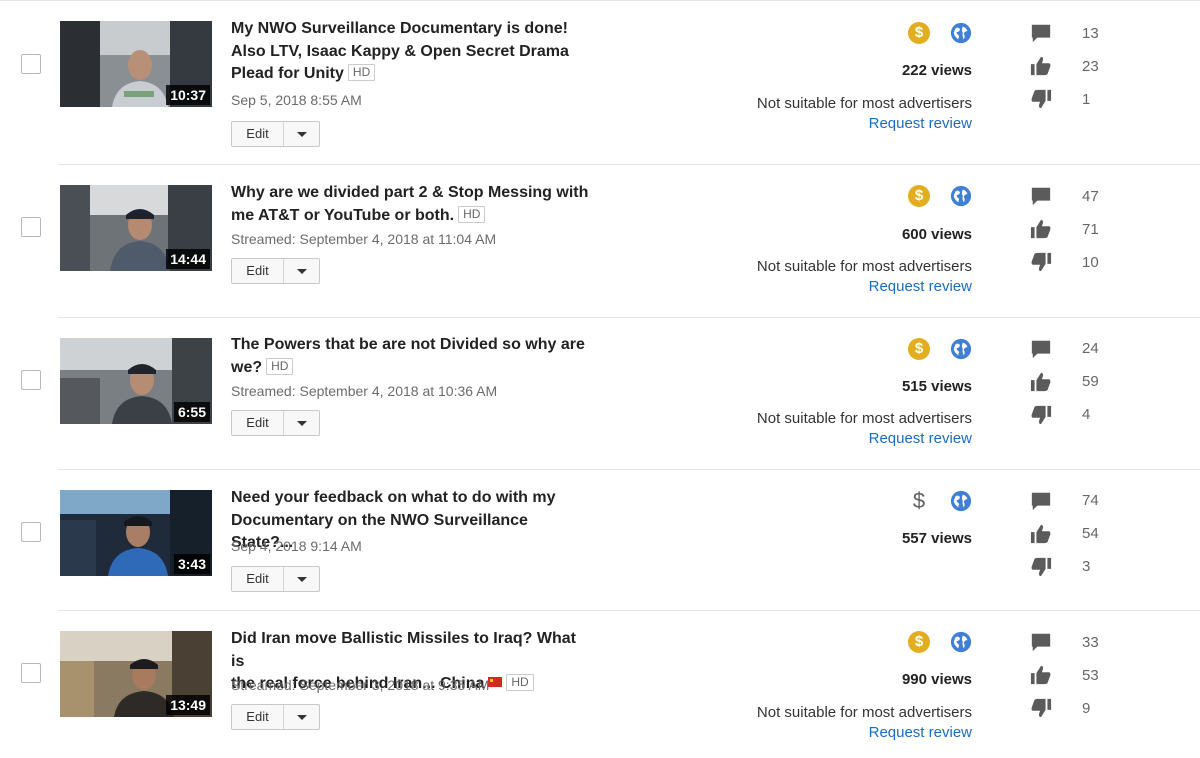  What do you see at coordinates (1086, 414) in the screenshot?
I see `dislike-count: 4` at bounding box center [1086, 414].